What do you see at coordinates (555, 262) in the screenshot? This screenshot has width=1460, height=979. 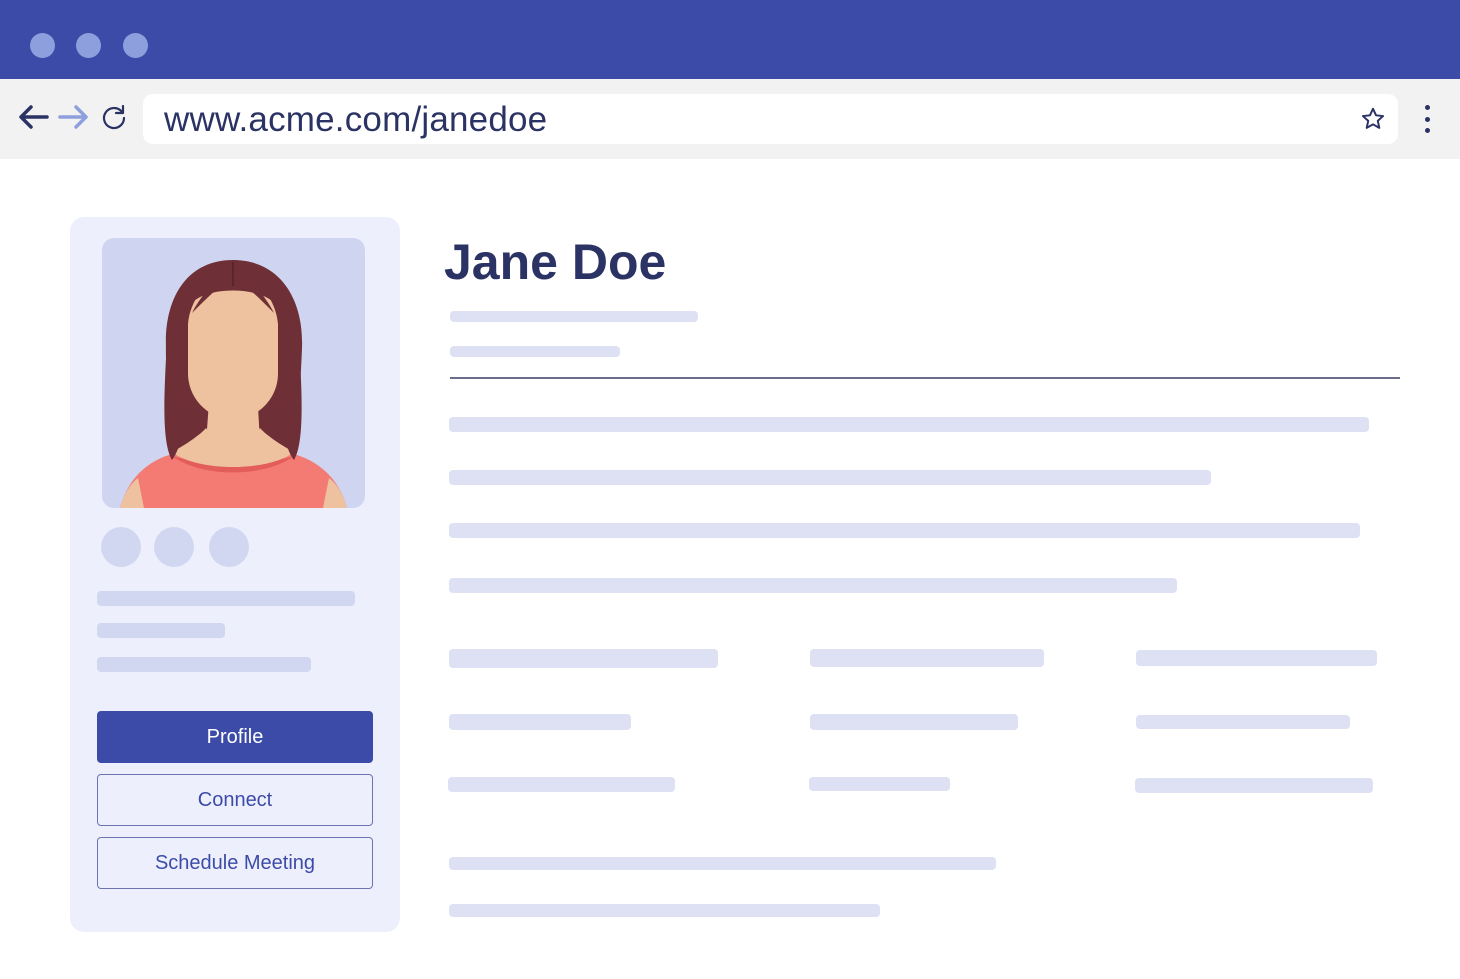 I see `profile-name: Jane Doe` at bounding box center [555, 262].